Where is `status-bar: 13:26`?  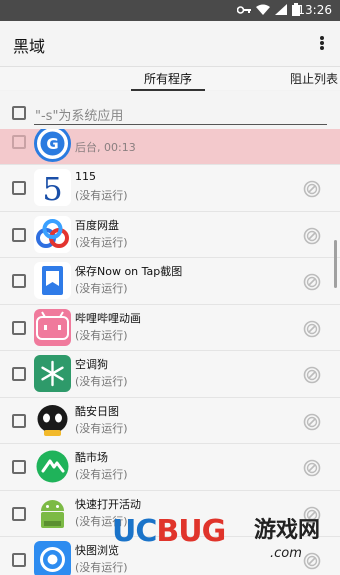 status-bar: 13:26 is located at coordinates (170, 10).